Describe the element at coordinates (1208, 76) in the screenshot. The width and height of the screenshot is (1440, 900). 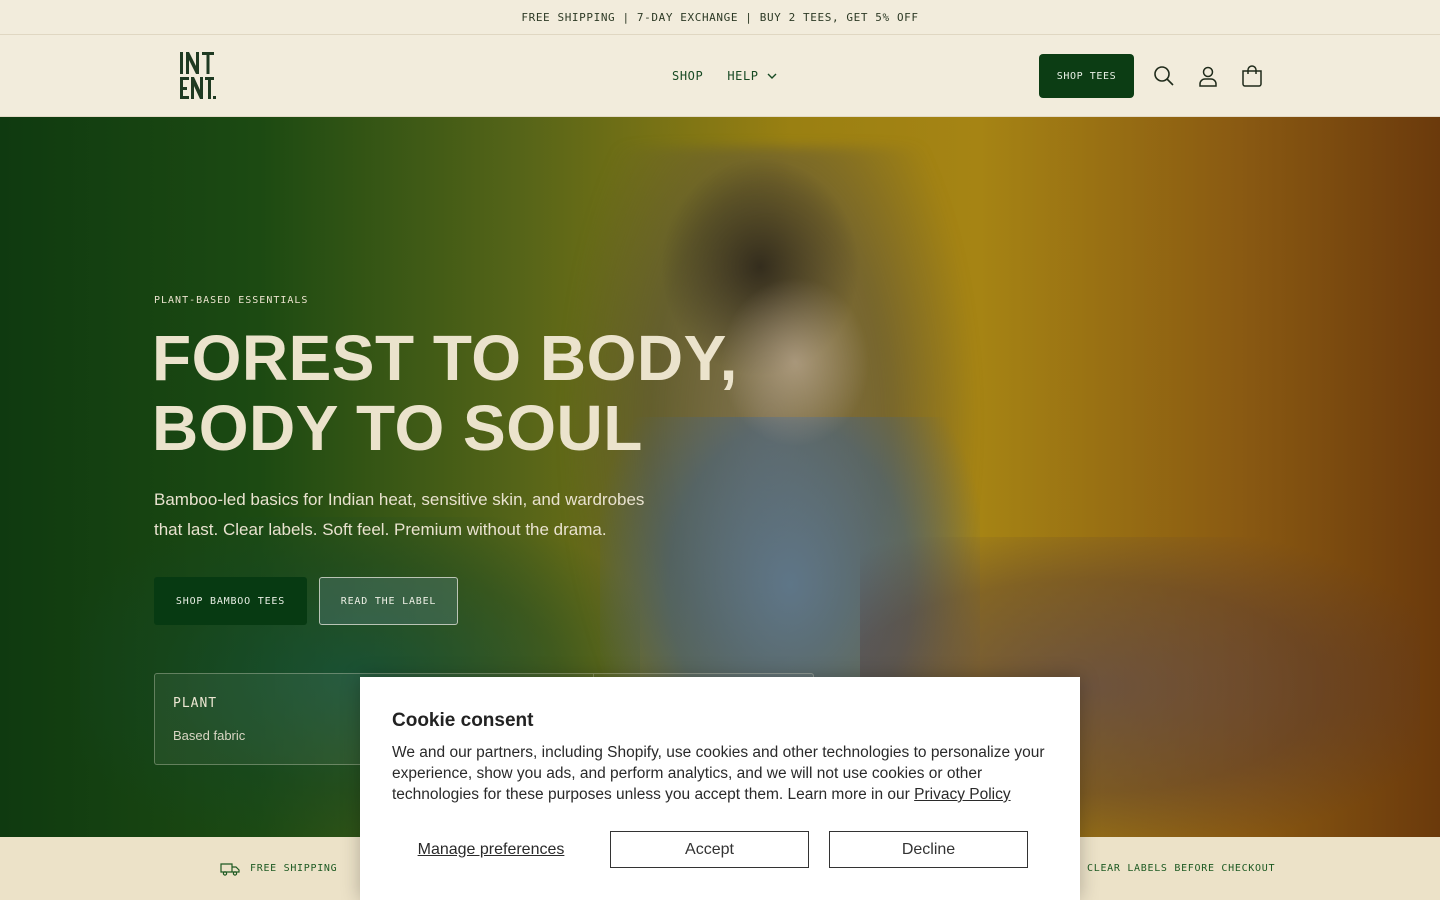
I see `account-icon` at that location.